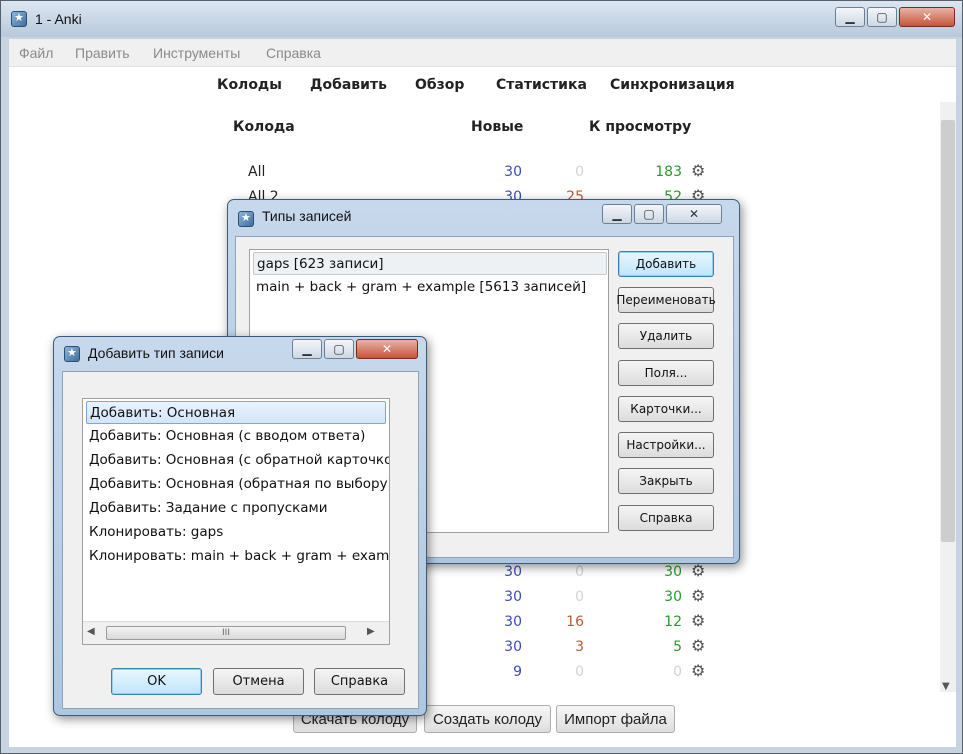  I want to click on rename-button: Переименовать, so click(666, 300).